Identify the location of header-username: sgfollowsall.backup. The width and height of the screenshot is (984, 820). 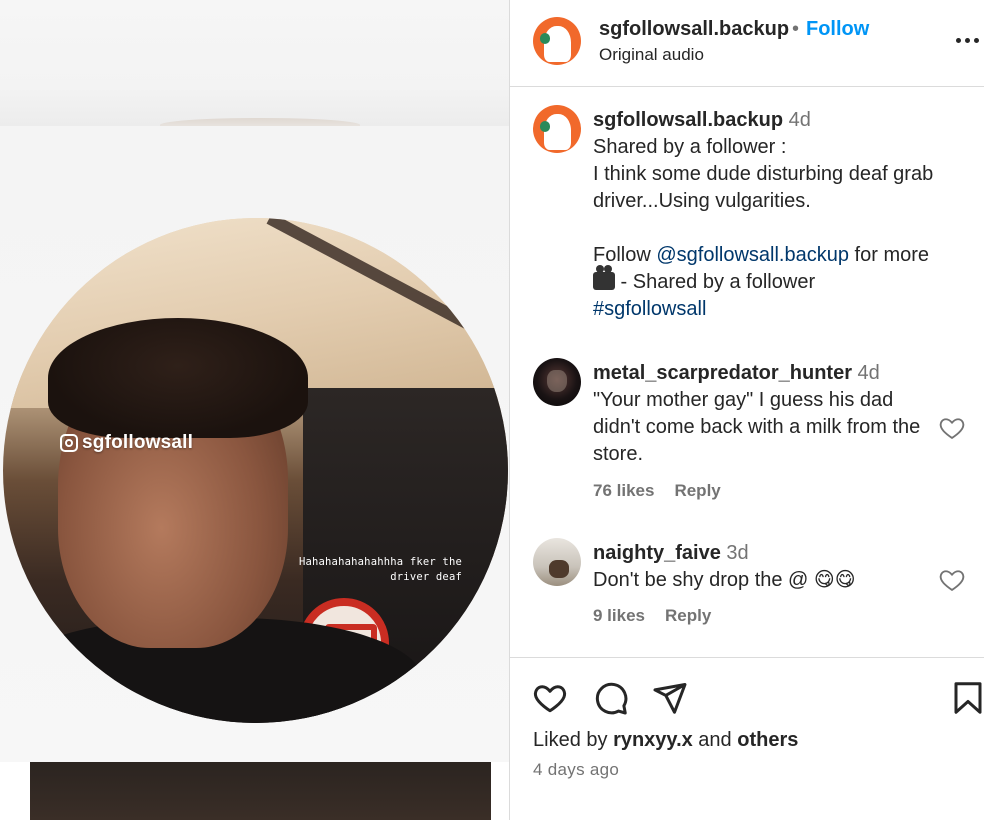
(694, 29).